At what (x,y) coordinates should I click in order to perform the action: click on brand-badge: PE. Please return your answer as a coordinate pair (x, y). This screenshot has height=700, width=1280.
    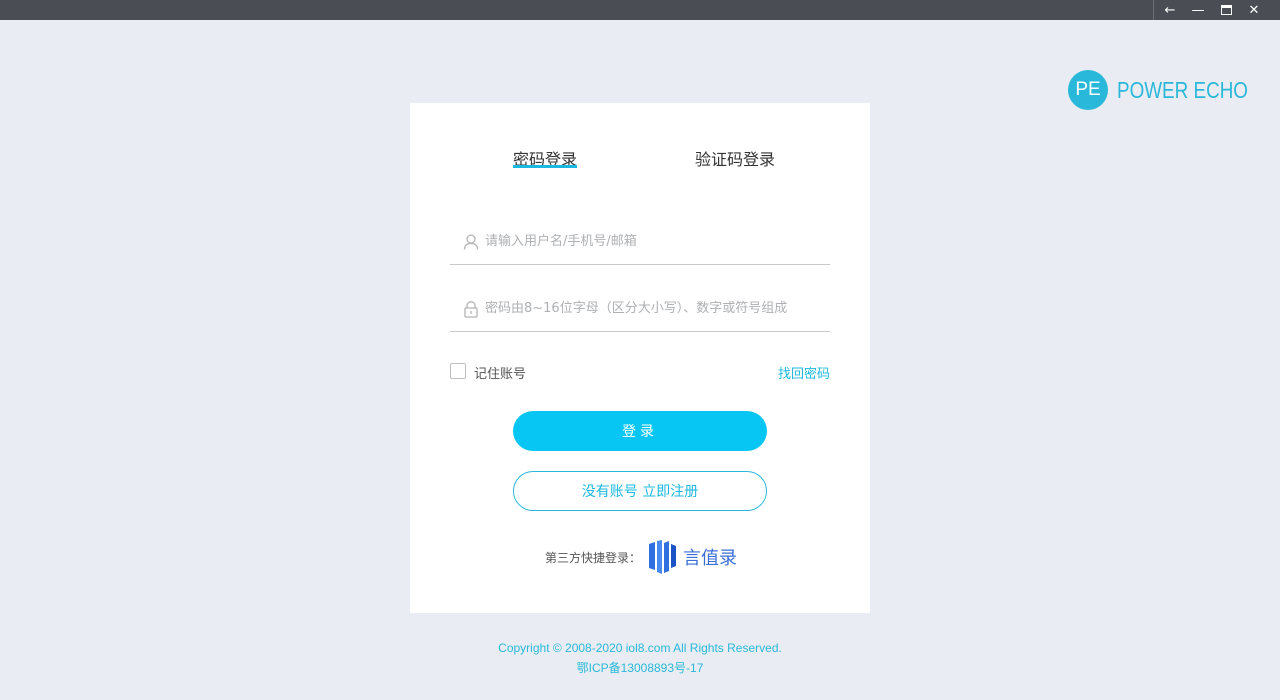
    Looking at the image, I should click on (1088, 90).